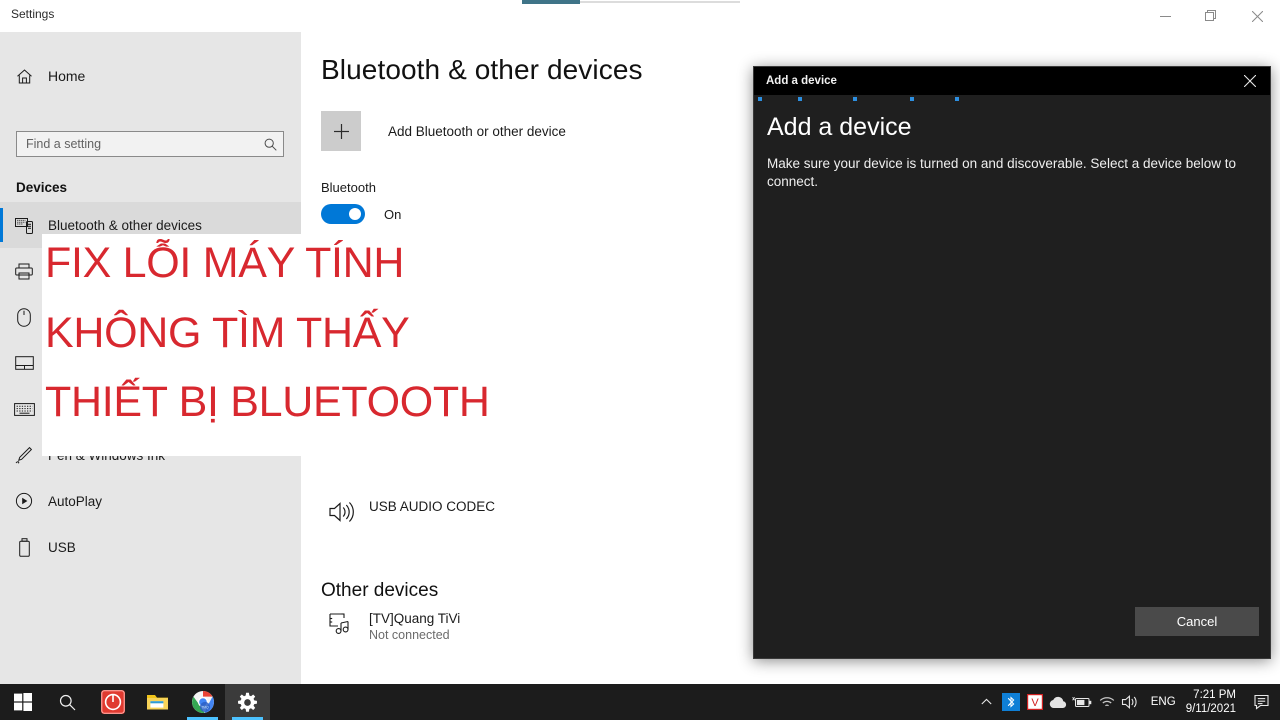  I want to click on sidebar-item-label: Bluetooth & other devices, so click(125, 225).